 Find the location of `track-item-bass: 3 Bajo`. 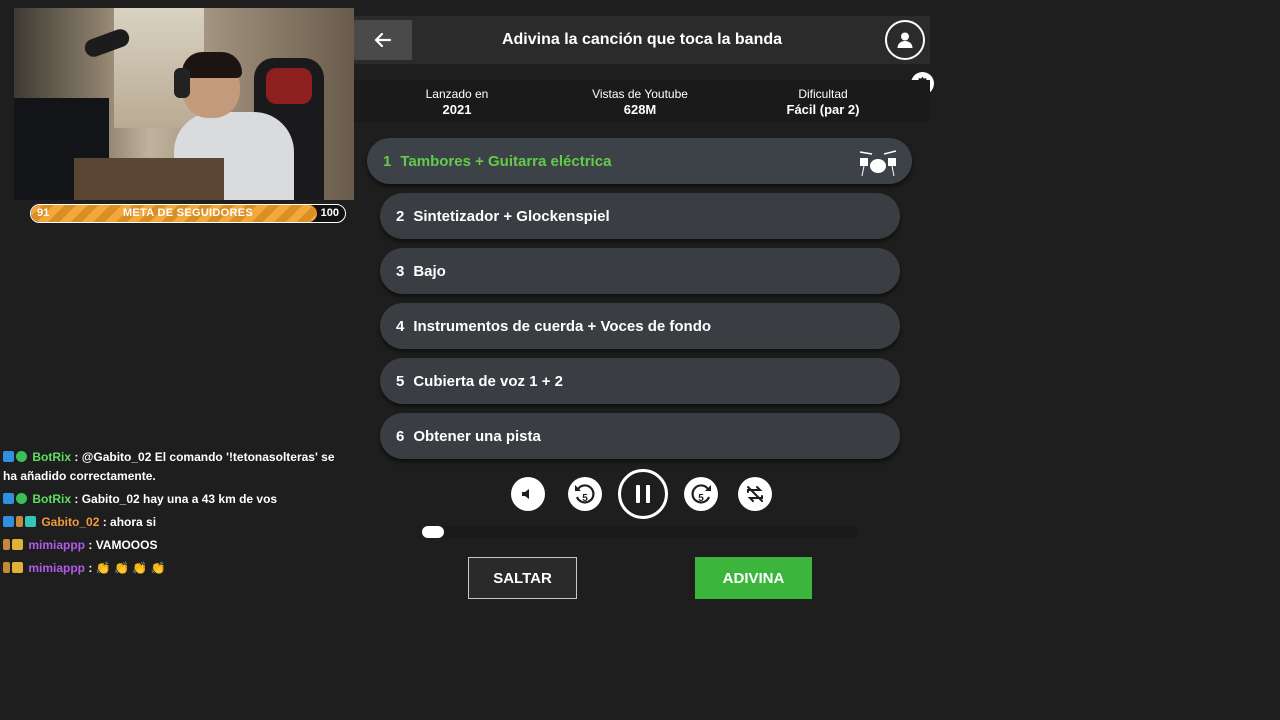

track-item-bass: 3 Bajo is located at coordinates (640, 271).